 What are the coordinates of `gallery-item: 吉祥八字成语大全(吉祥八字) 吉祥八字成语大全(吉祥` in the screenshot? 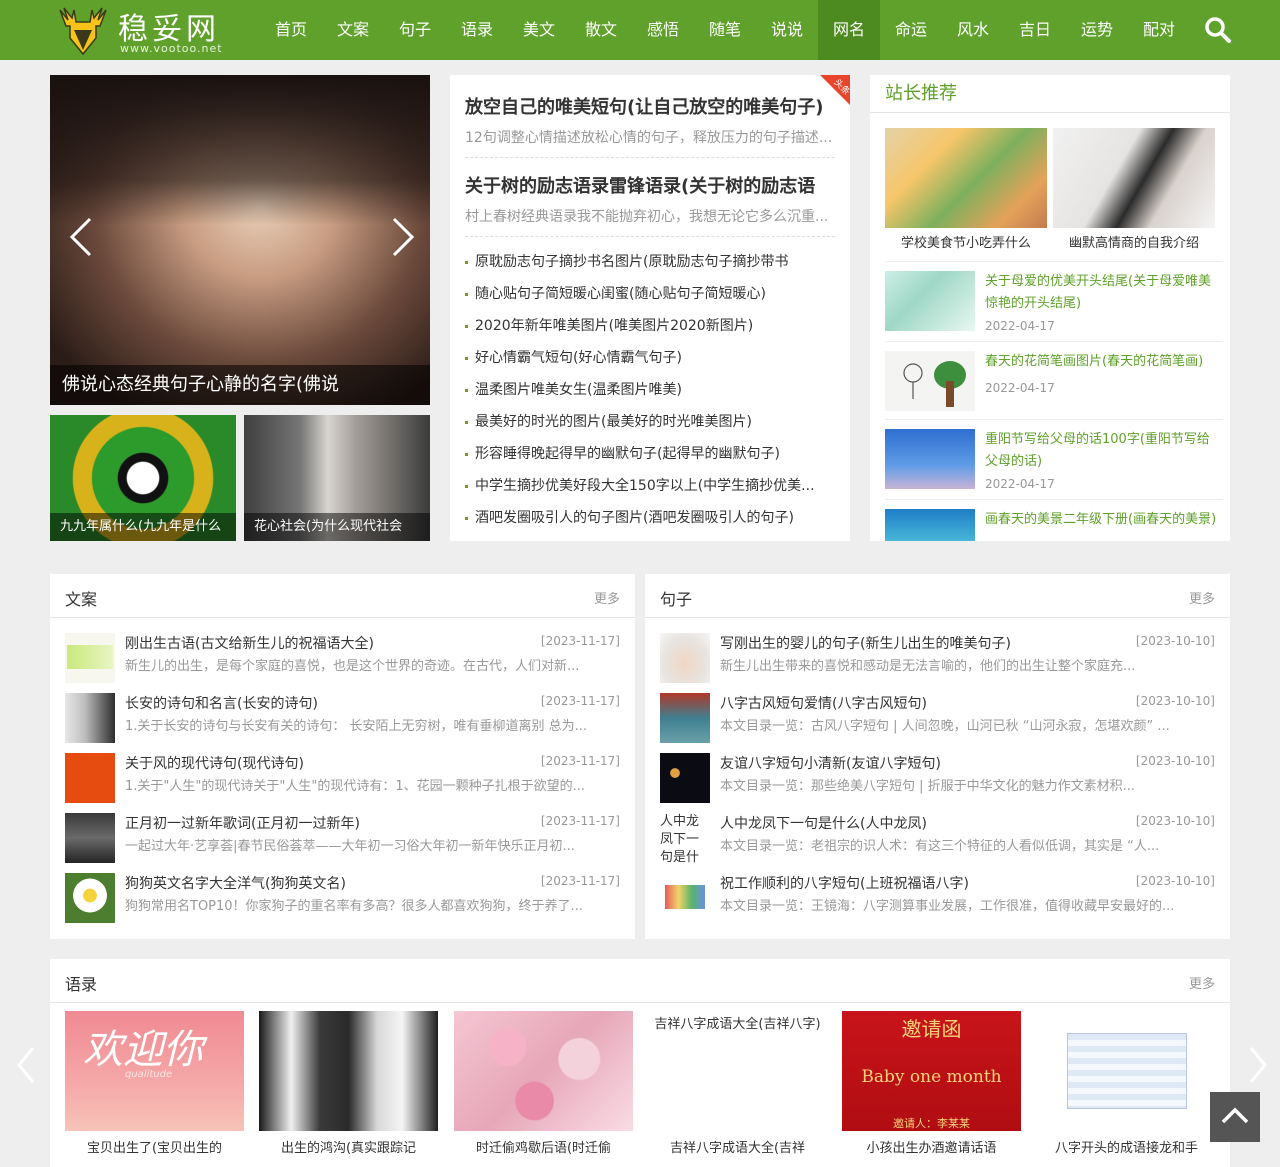 It's located at (737, 1086).